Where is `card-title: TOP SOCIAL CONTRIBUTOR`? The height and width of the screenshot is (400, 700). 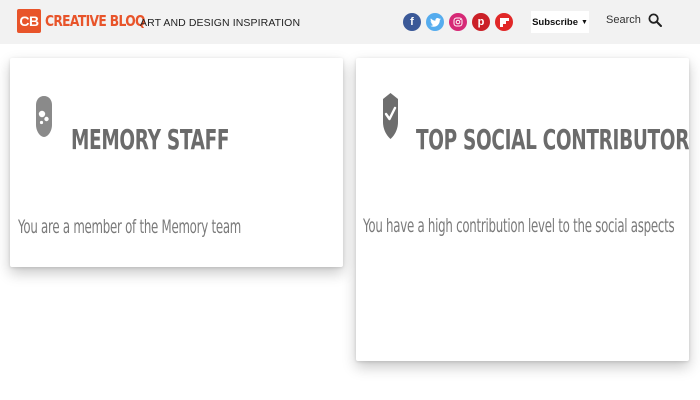 card-title: TOP SOCIAL CONTRIBUTOR is located at coordinates (553, 139).